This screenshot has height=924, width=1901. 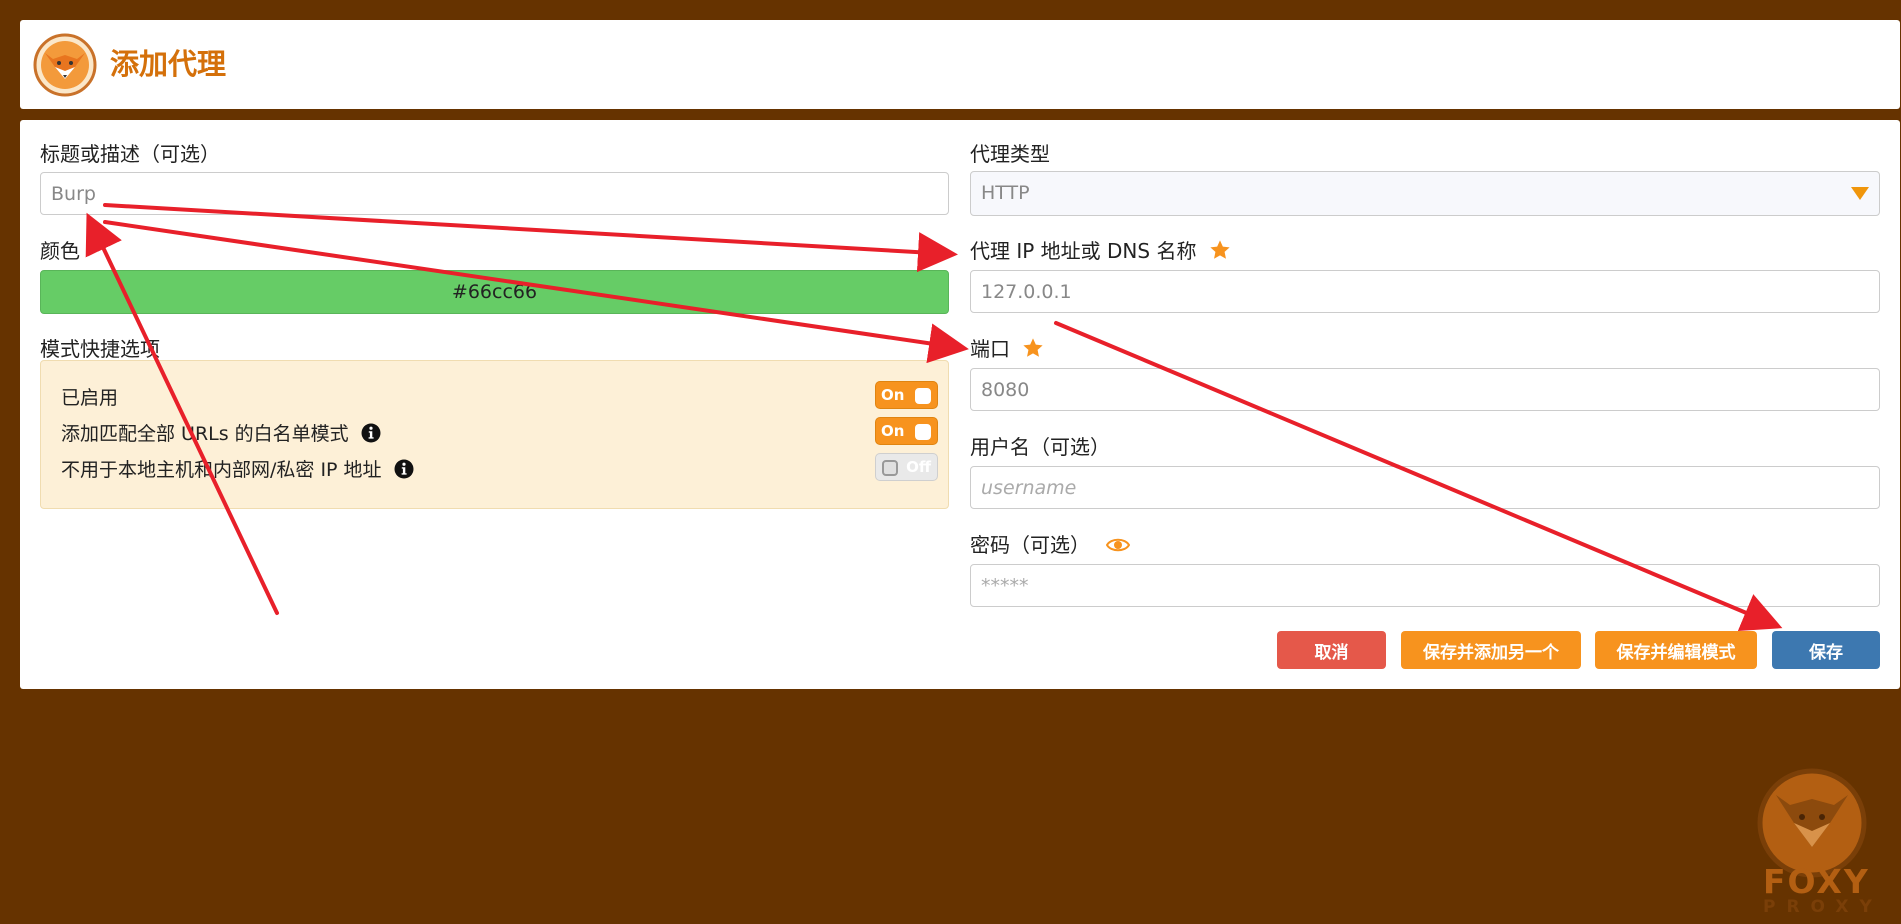 What do you see at coordinates (1425, 389) in the screenshot?
I see `port-input` at bounding box center [1425, 389].